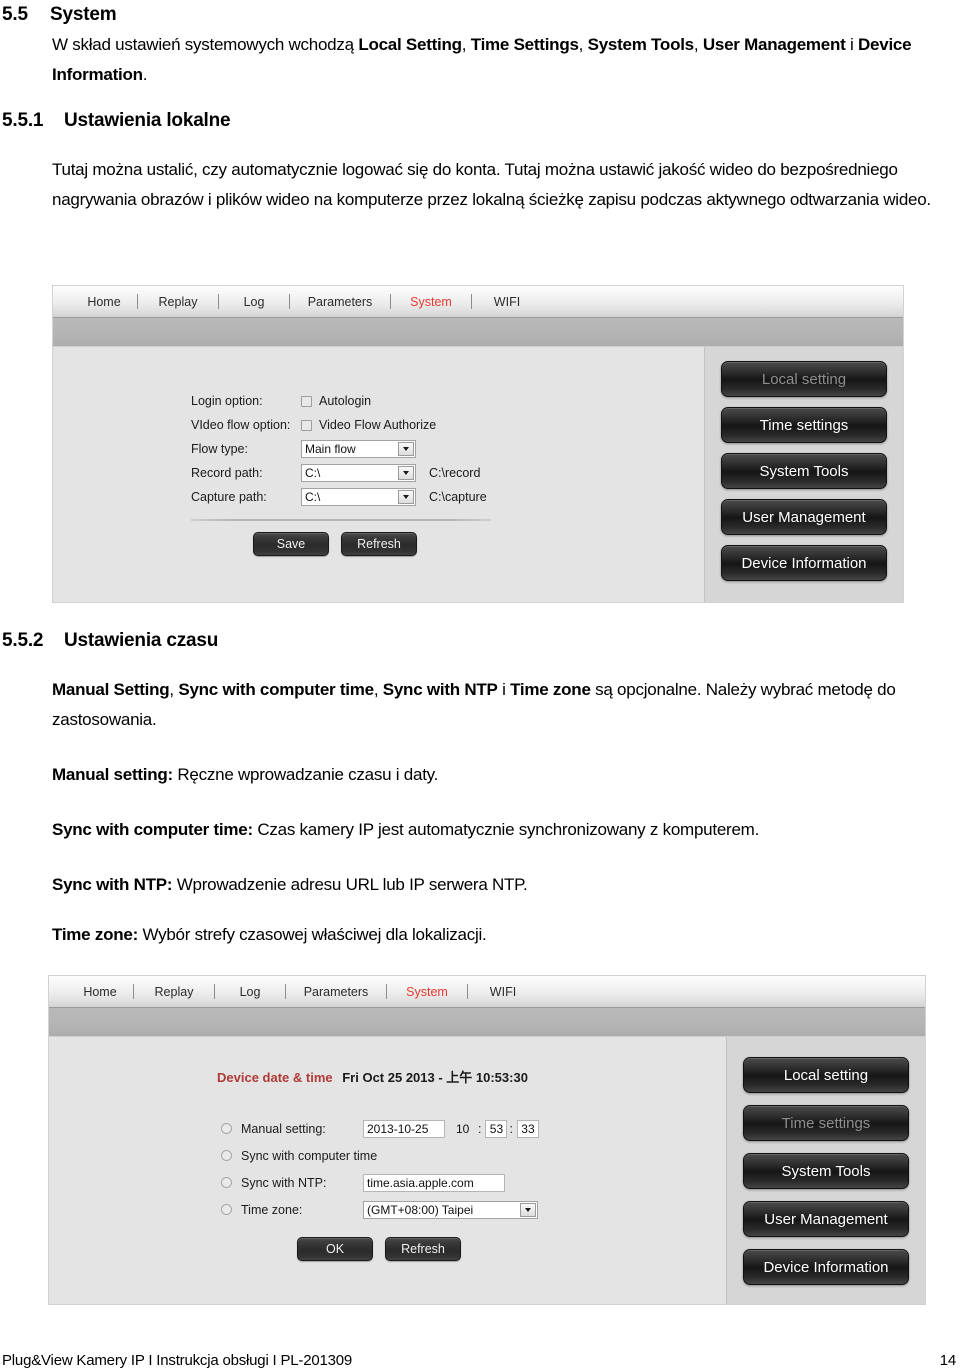 The width and height of the screenshot is (960, 1370). I want to click on heading-5-5-2: 5.5.2 Ustawienia czasu, so click(110, 641).